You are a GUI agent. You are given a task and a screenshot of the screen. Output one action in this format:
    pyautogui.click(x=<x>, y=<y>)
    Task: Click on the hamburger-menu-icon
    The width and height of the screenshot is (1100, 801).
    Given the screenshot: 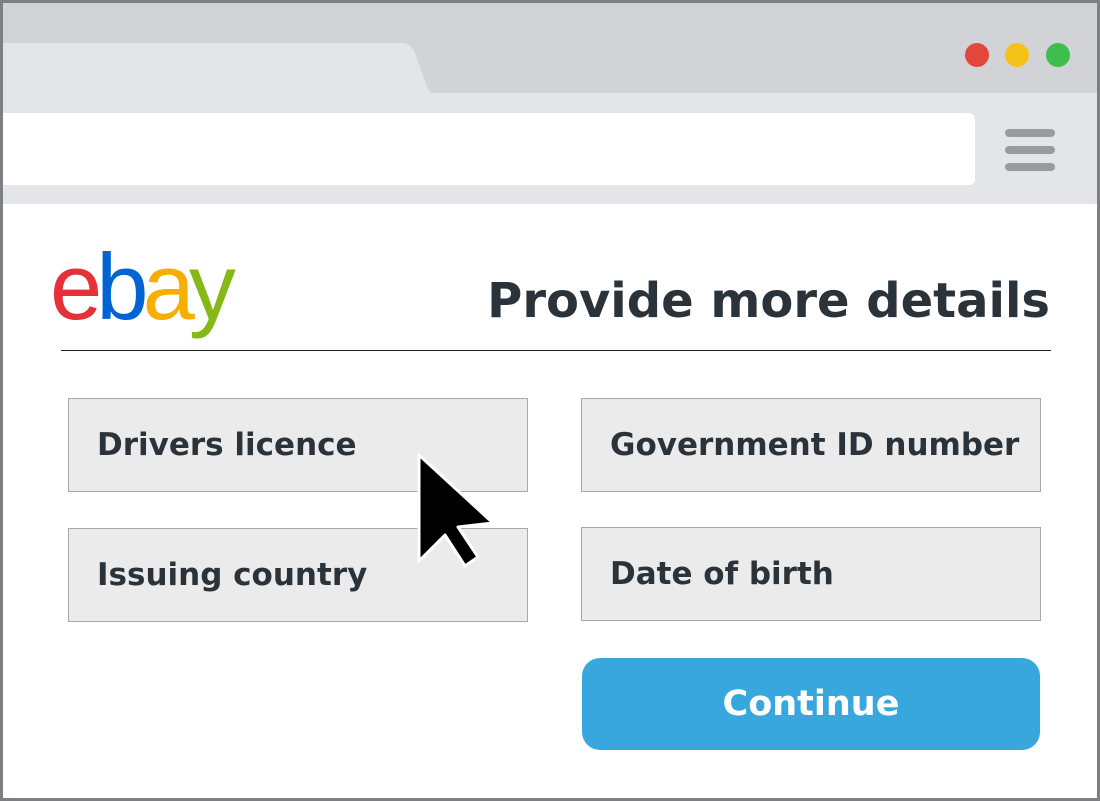 What is the action you would take?
    pyautogui.click(x=1030, y=150)
    